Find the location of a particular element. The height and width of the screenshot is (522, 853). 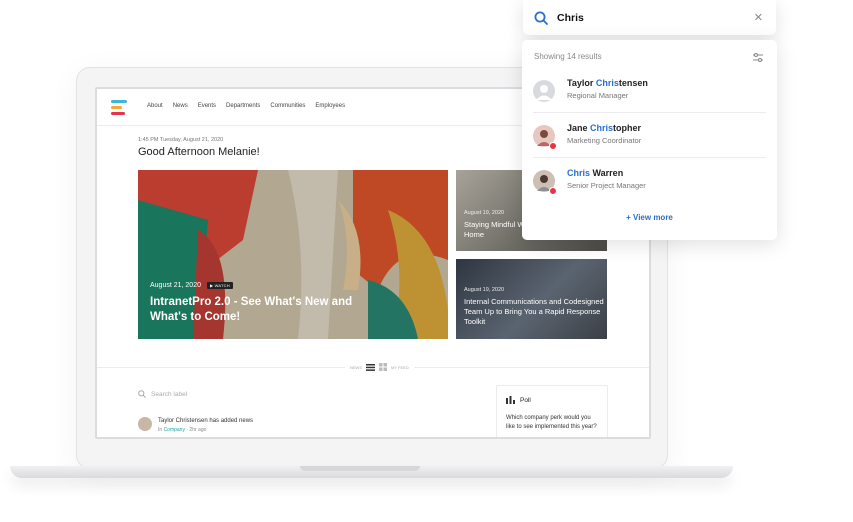

result-role: Senior Project Manager is located at coordinates (606, 185).